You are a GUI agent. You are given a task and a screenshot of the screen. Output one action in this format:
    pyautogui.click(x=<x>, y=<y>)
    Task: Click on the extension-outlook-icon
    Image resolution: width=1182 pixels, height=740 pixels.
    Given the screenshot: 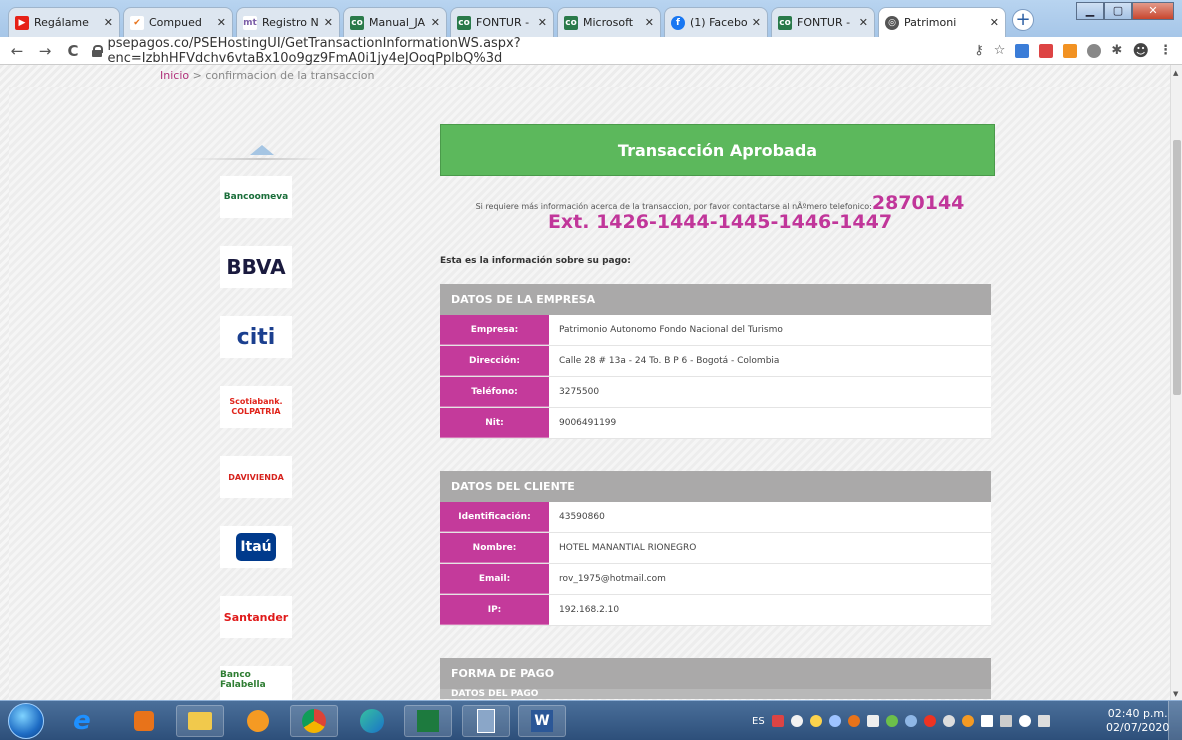 What is the action you would take?
    pyautogui.click(x=1022, y=50)
    